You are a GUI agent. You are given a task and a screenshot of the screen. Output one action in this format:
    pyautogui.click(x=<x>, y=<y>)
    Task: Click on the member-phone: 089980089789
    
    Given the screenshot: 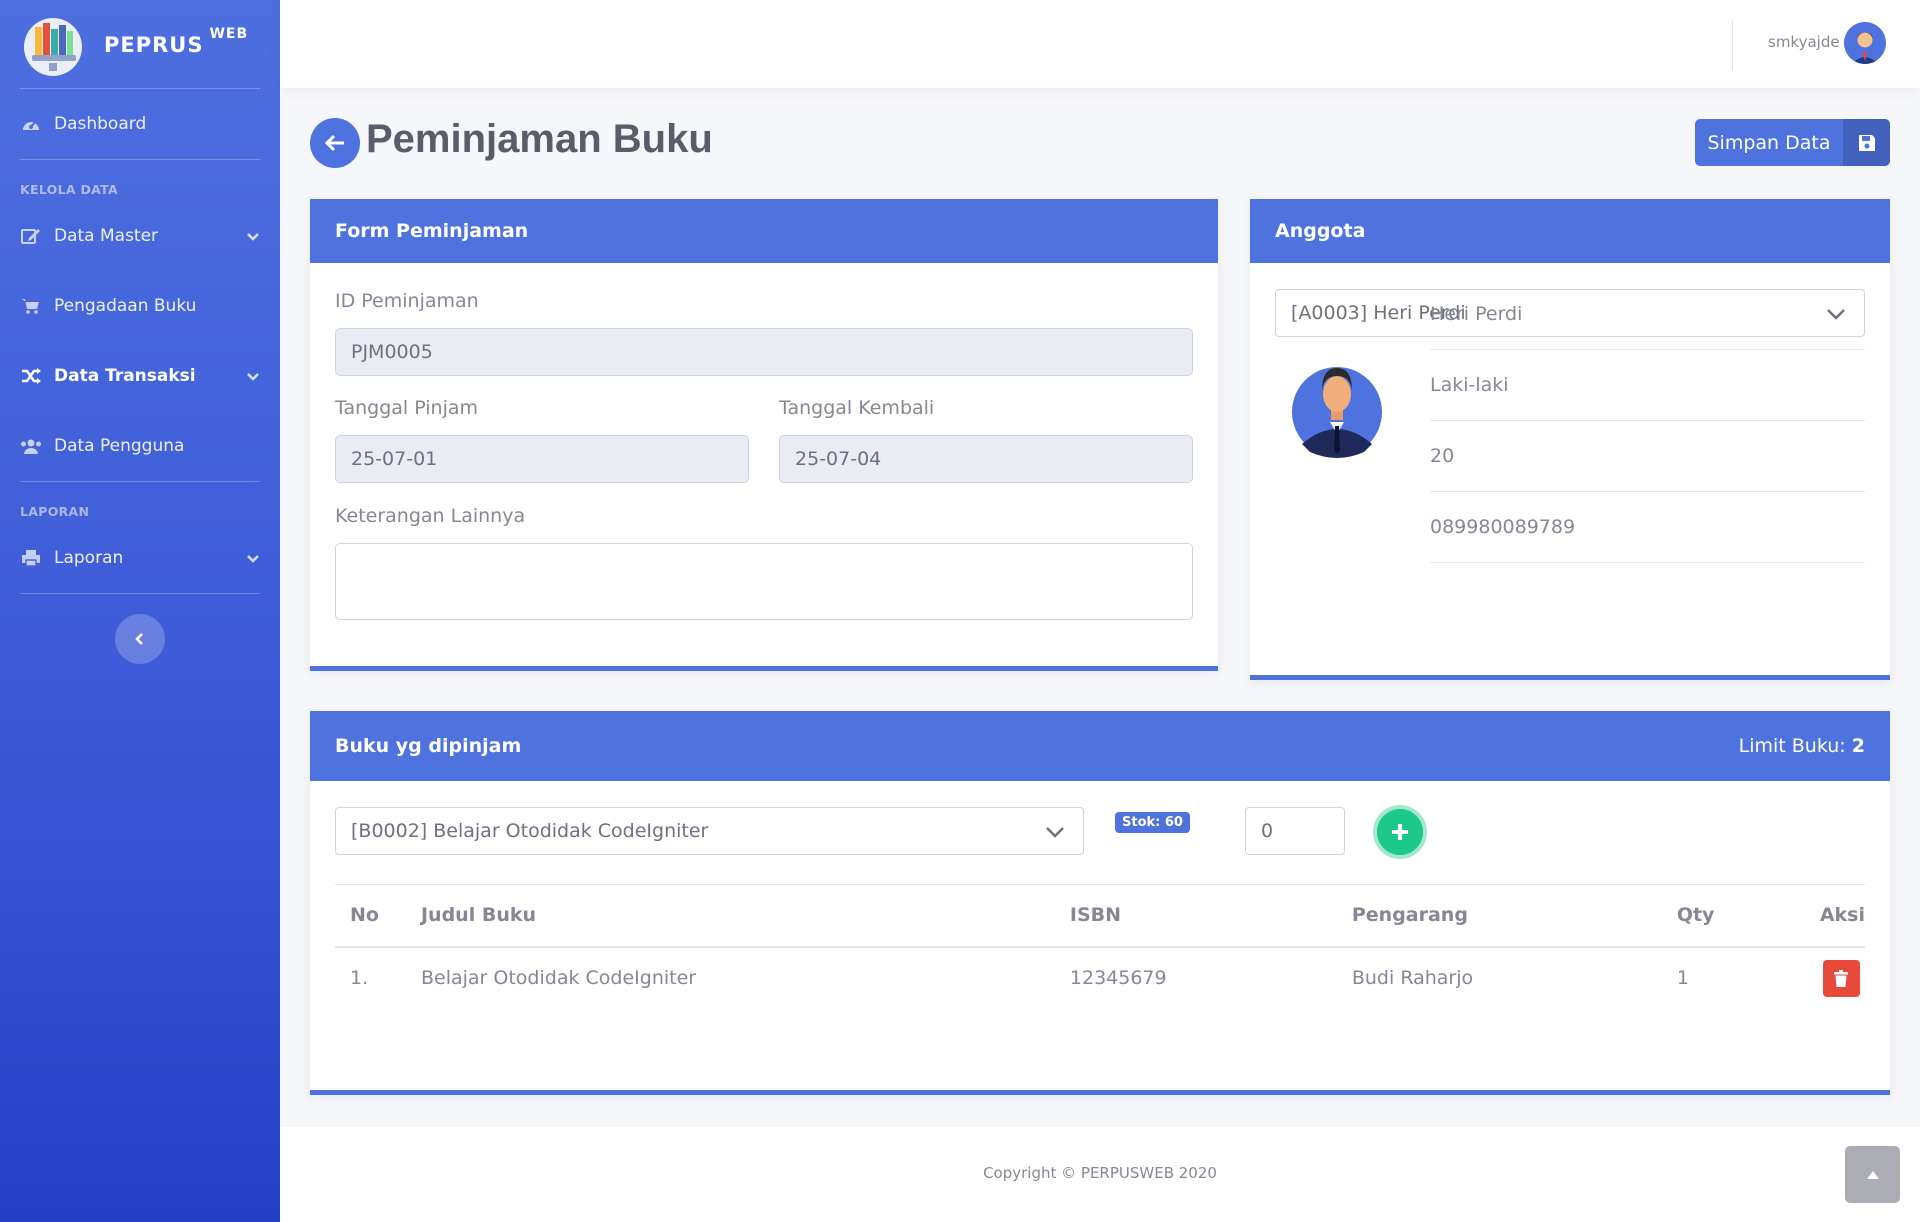 What is the action you would take?
    pyautogui.click(x=1647, y=527)
    